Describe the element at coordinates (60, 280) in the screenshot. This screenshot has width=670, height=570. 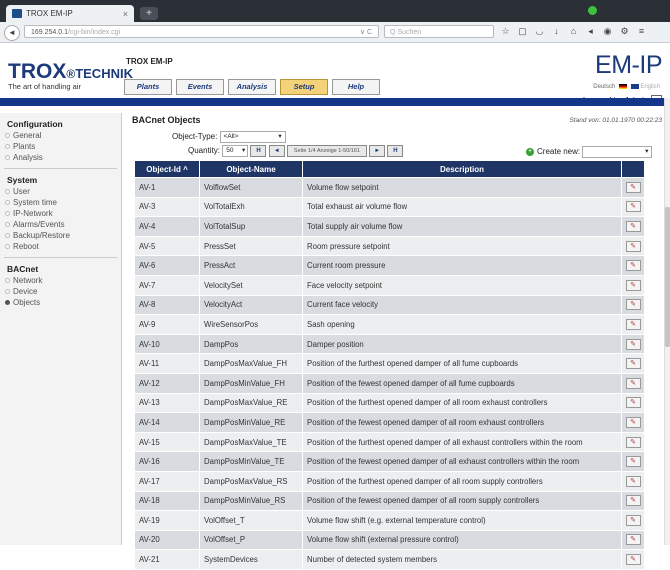
I see `sidebar-item-network: Network` at that location.